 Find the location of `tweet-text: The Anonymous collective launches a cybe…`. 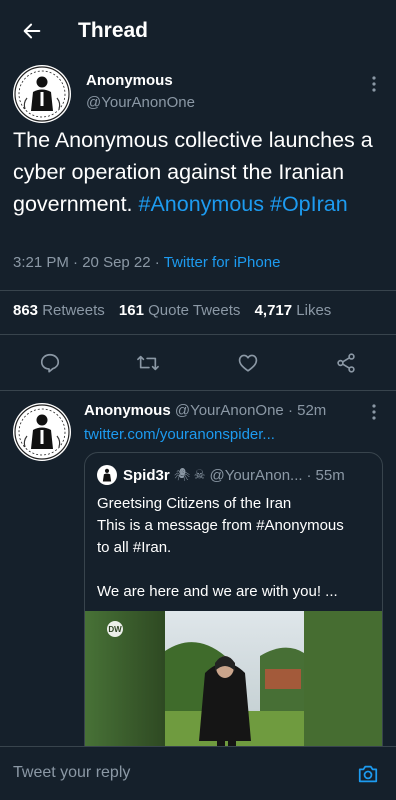

tweet-text: The Anonymous collective launches a cybe… is located at coordinates (198, 172).